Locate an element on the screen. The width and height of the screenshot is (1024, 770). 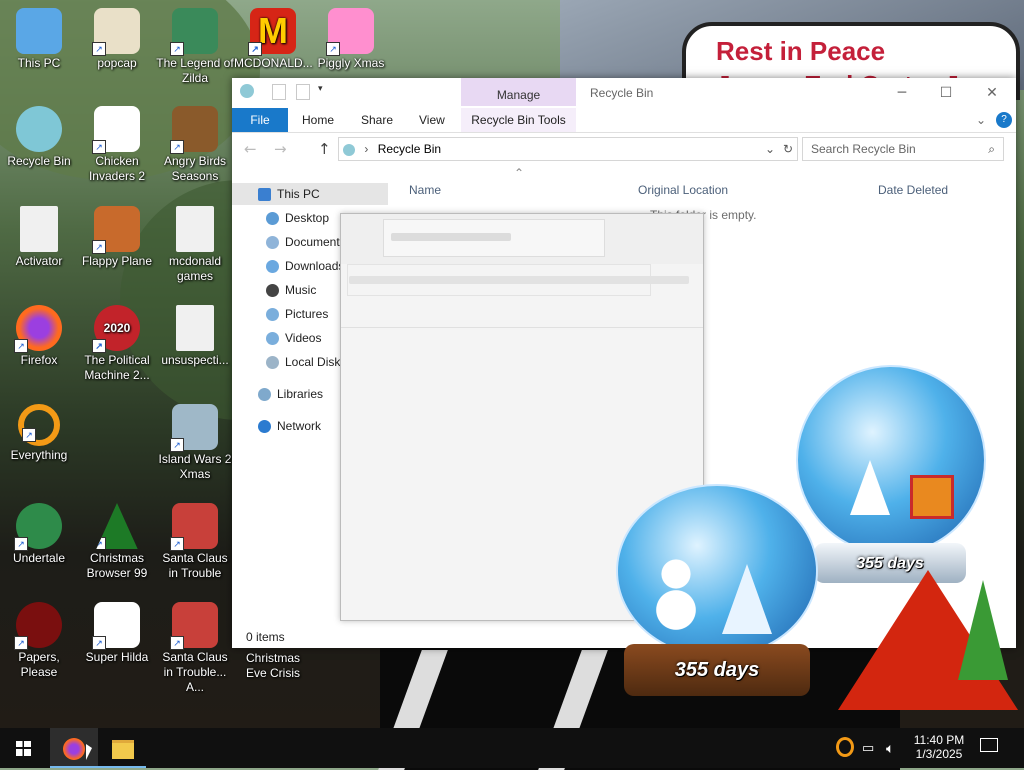
search-icon: ⌕ is located at coordinates (991, 149).